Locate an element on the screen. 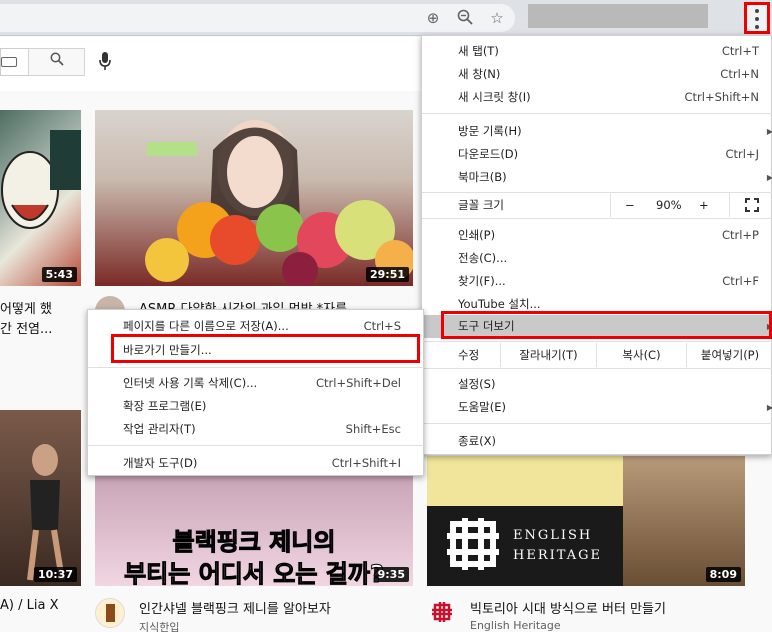  search-button is located at coordinates (56, 62).